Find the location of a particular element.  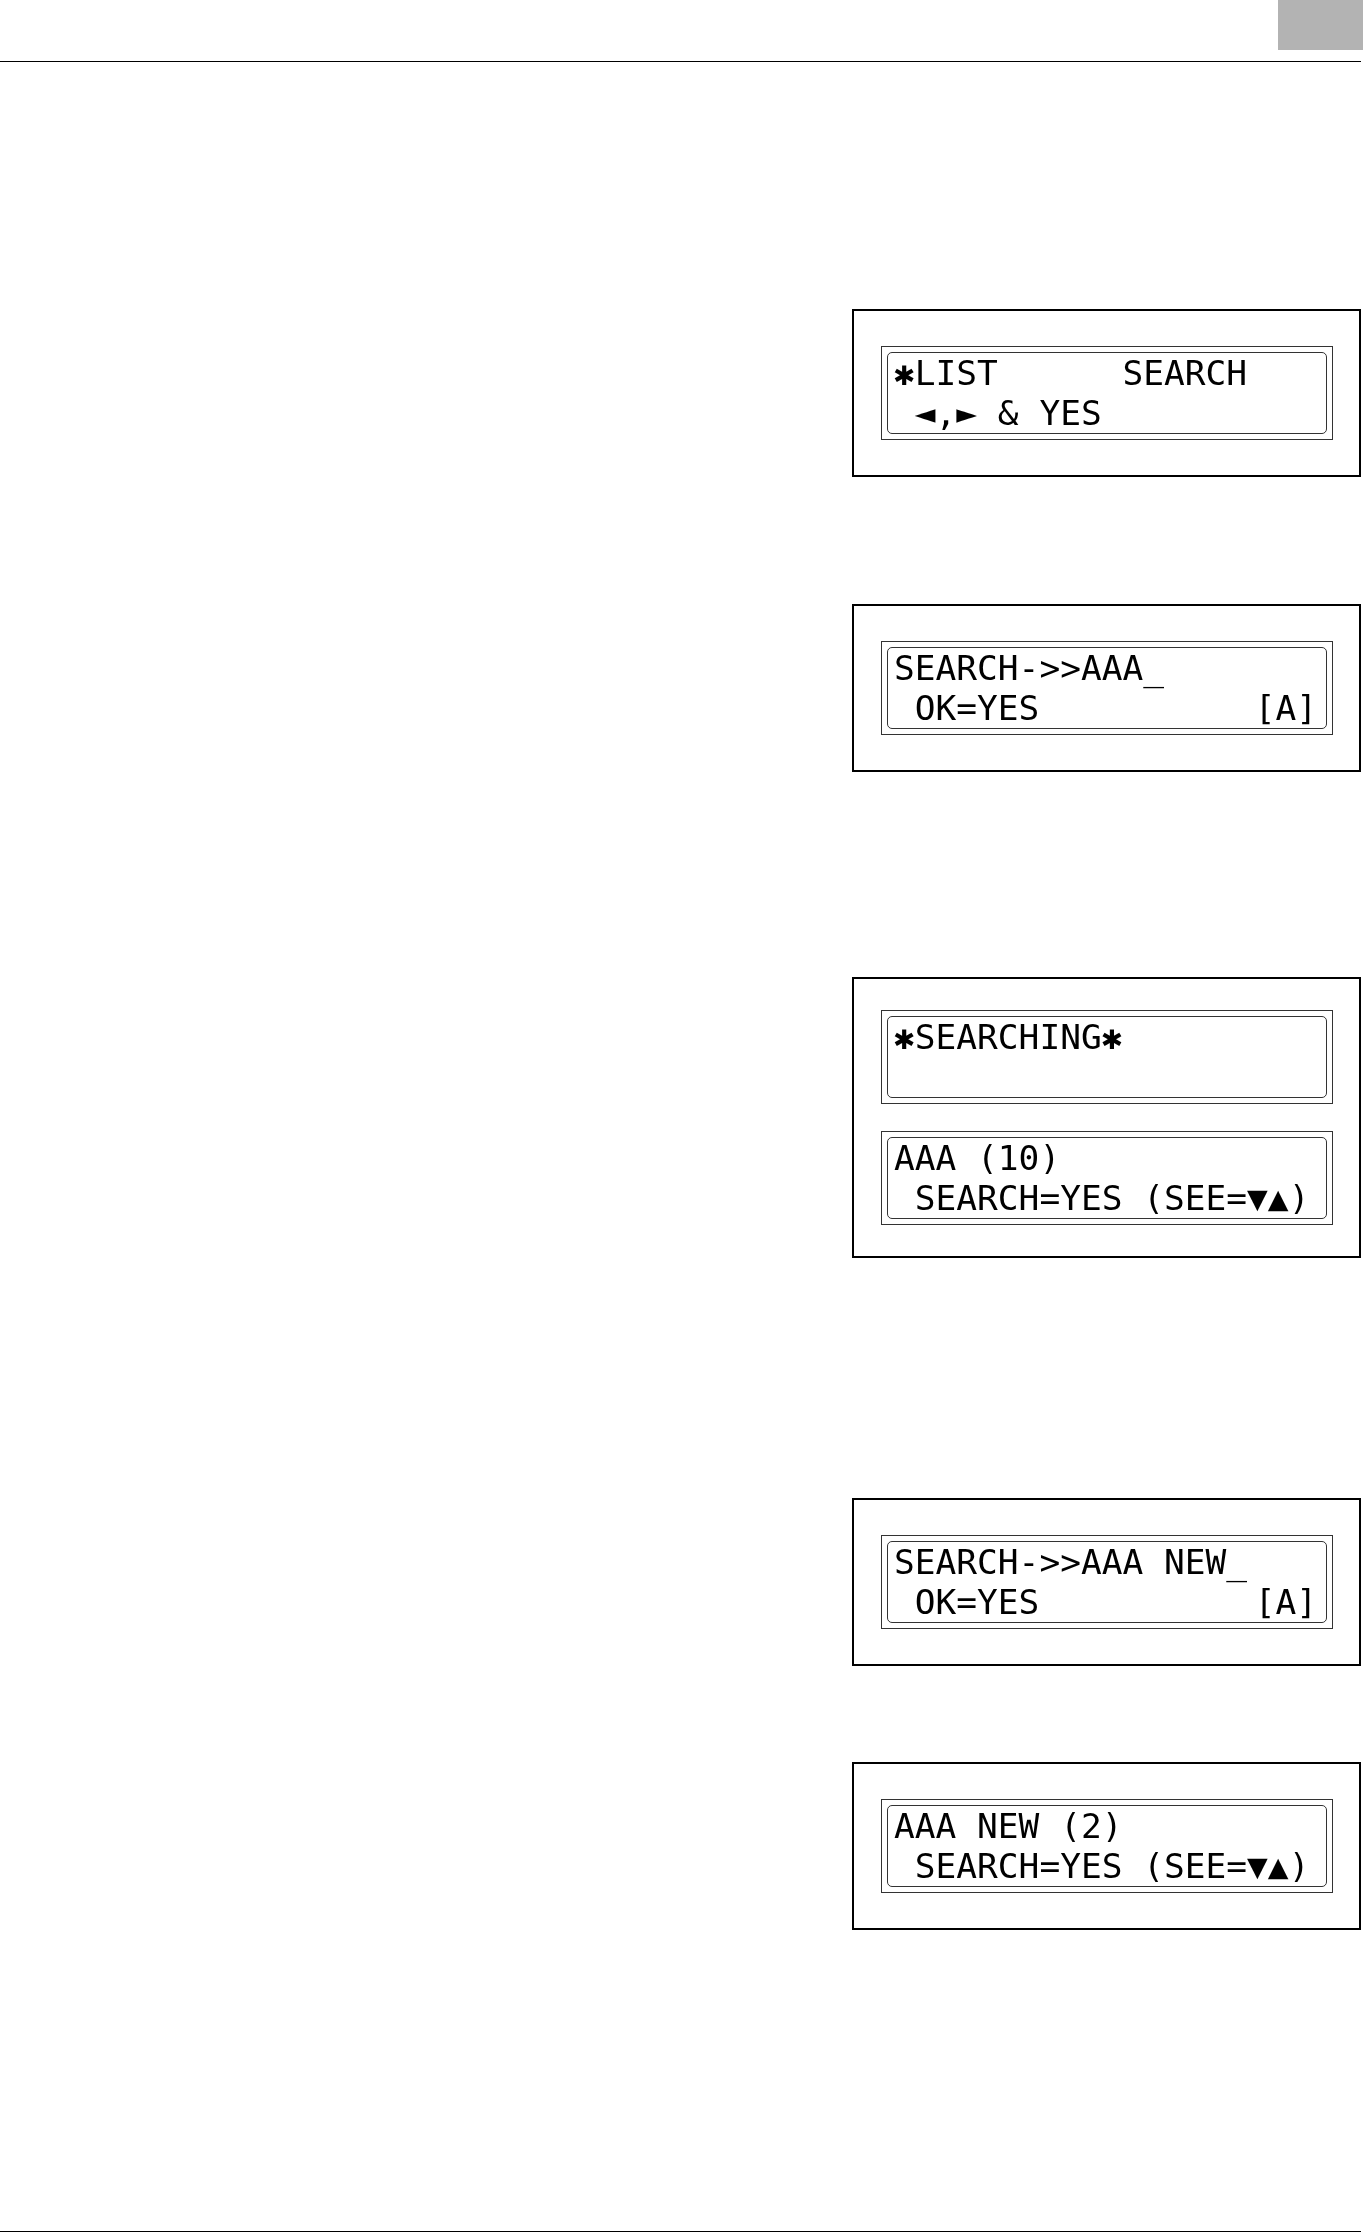

lcd-text-line: AAA (10) is located at coordinates (977, 1158).